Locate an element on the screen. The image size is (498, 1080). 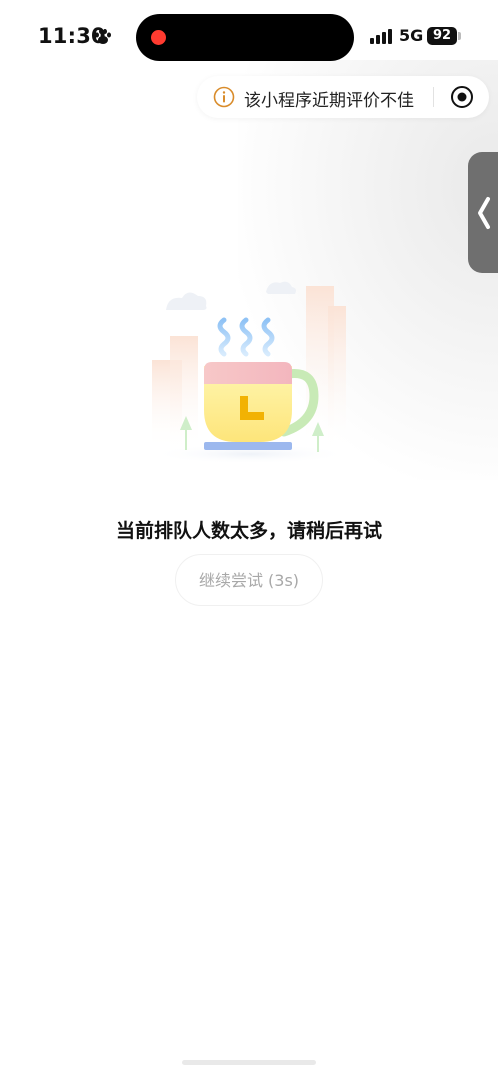
queue-message: 当前排队人数太多，请稍后再试 is located at coordinates (248, 531).